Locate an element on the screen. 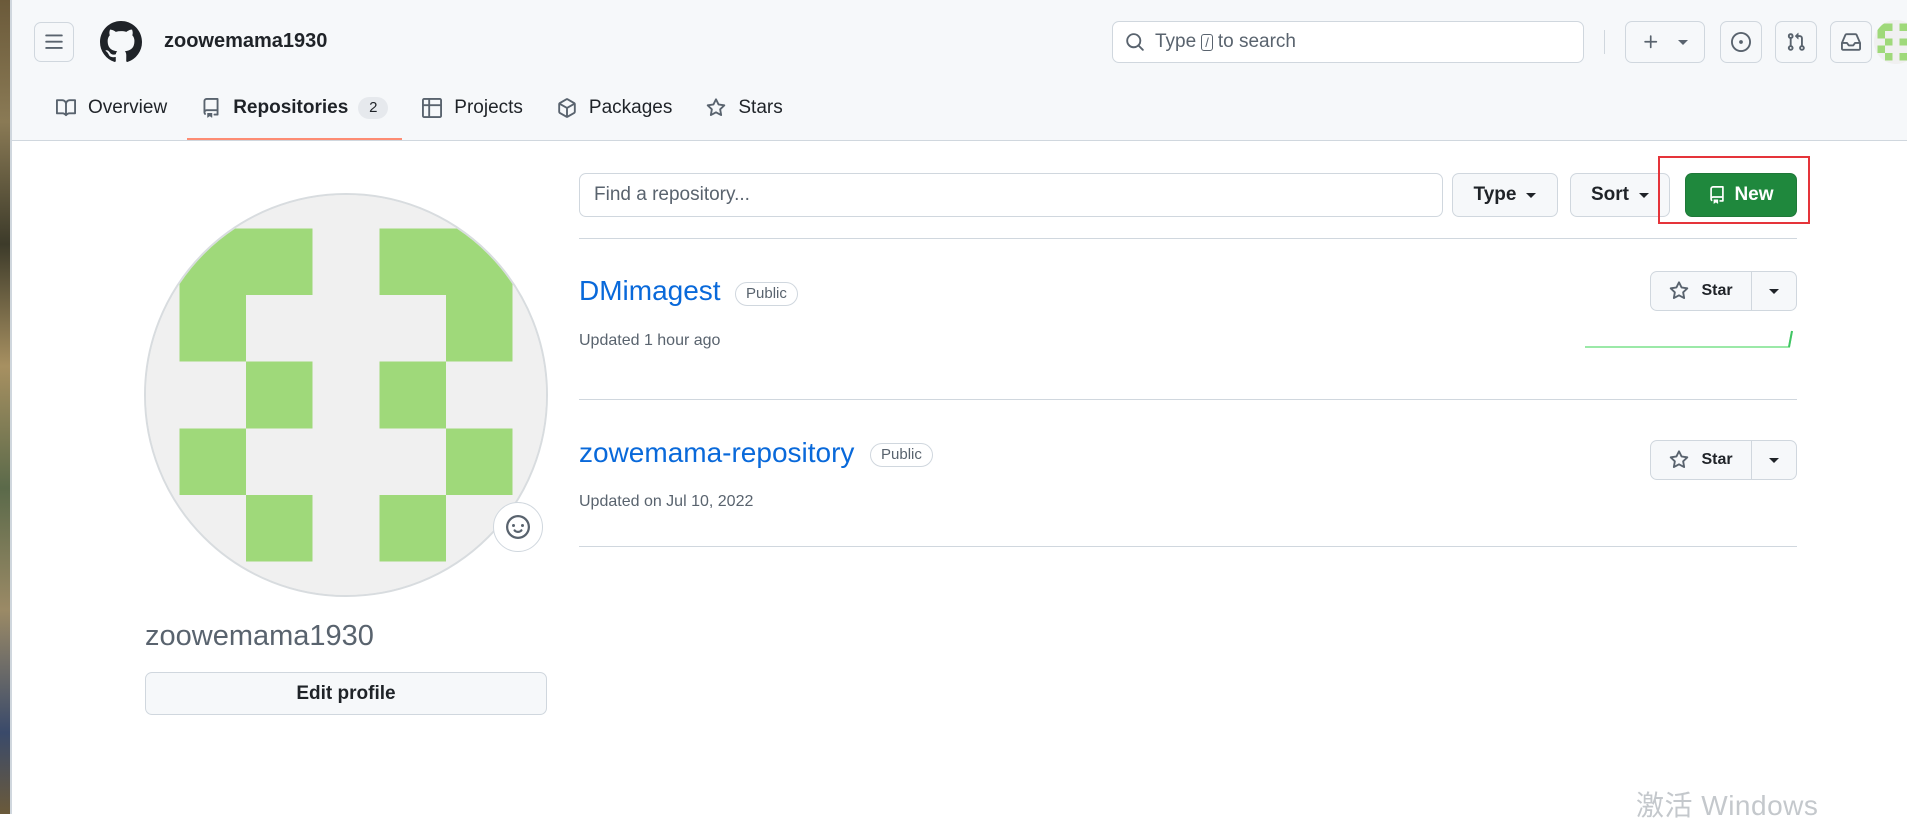 The height and width of the screenshot is (824, 1907). identicon is located at coordinates (346, 395).